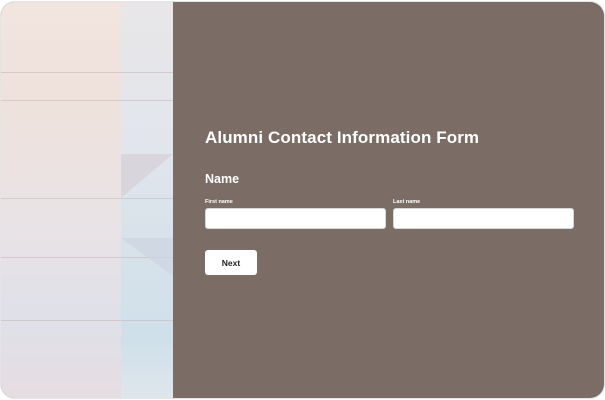 The width and height of the screenshot is (605, 400). I want to click on first-name-input, so click(295, 218).